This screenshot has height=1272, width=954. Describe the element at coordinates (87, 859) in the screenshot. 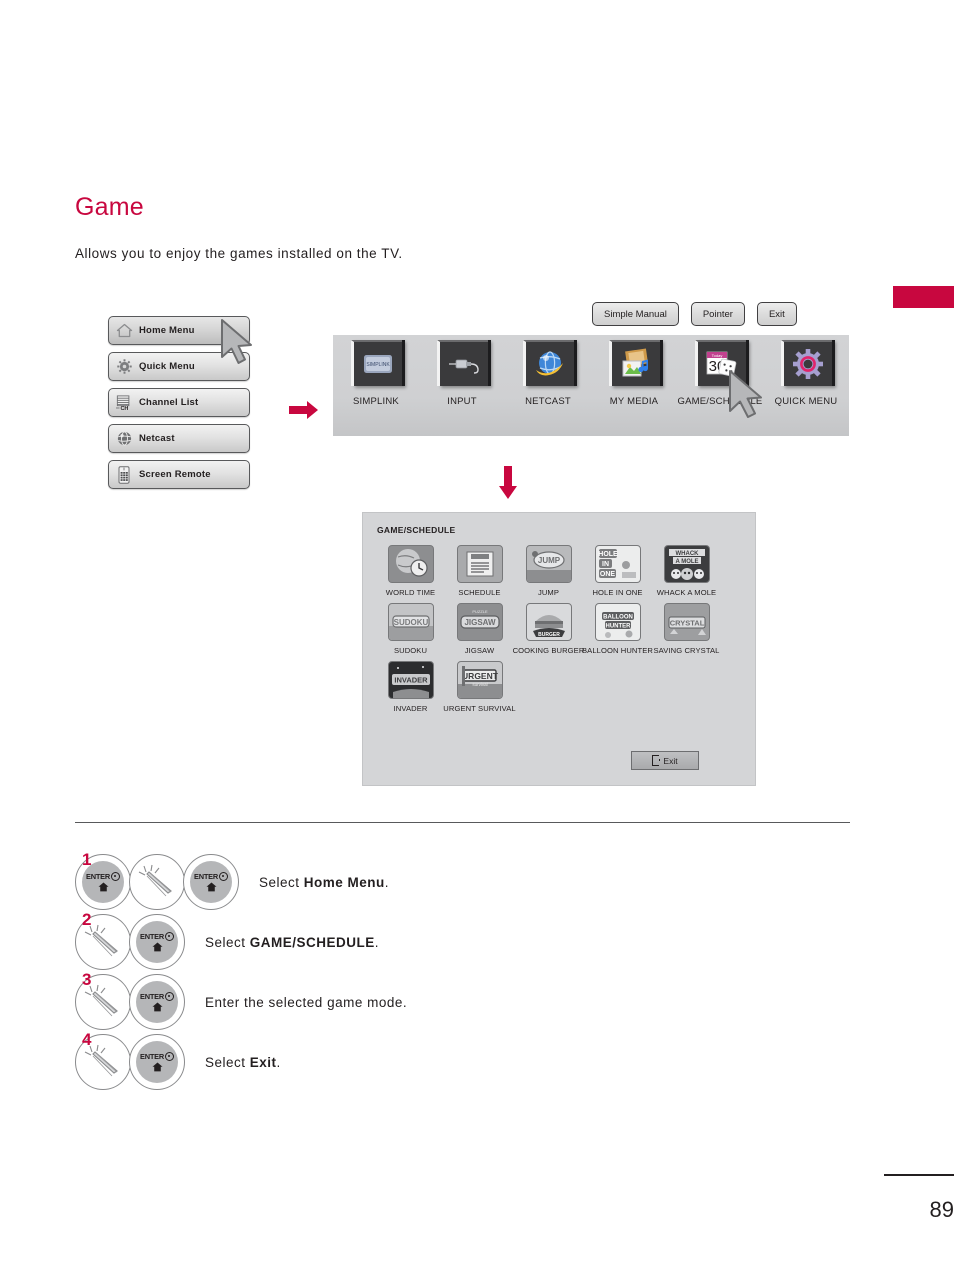

I see `step-number: 1` at that location.